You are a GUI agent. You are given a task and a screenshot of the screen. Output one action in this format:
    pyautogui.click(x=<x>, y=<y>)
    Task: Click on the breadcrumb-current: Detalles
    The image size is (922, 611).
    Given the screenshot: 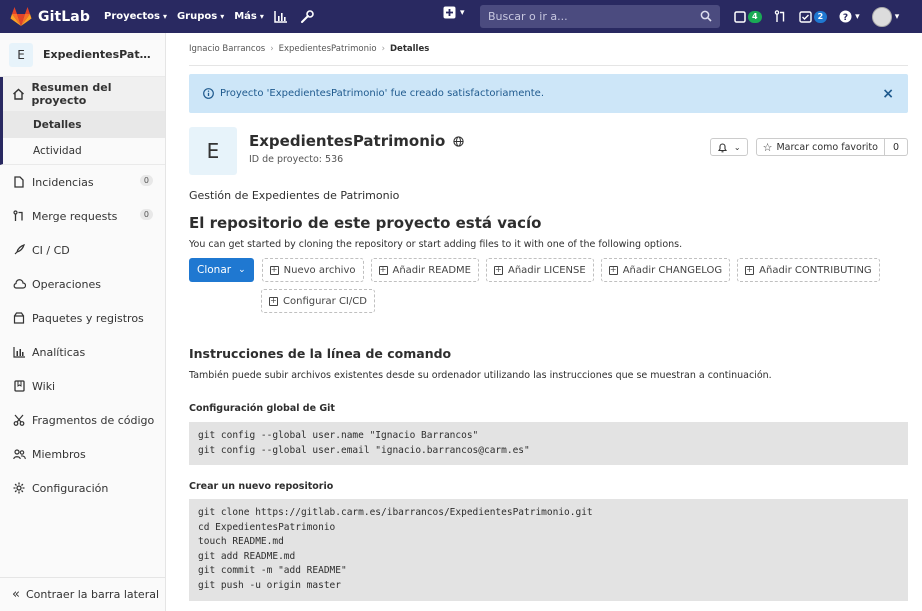 What is the action you would take?
    pyautogui.click(x=409, y=49)
    